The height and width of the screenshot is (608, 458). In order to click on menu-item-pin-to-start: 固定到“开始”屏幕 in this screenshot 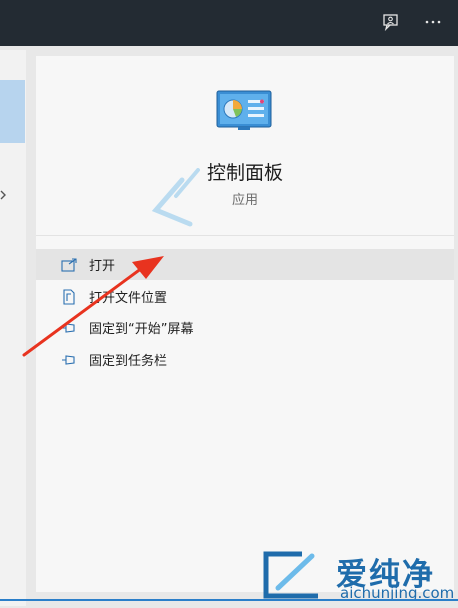, I will do `click(245, 327)`.